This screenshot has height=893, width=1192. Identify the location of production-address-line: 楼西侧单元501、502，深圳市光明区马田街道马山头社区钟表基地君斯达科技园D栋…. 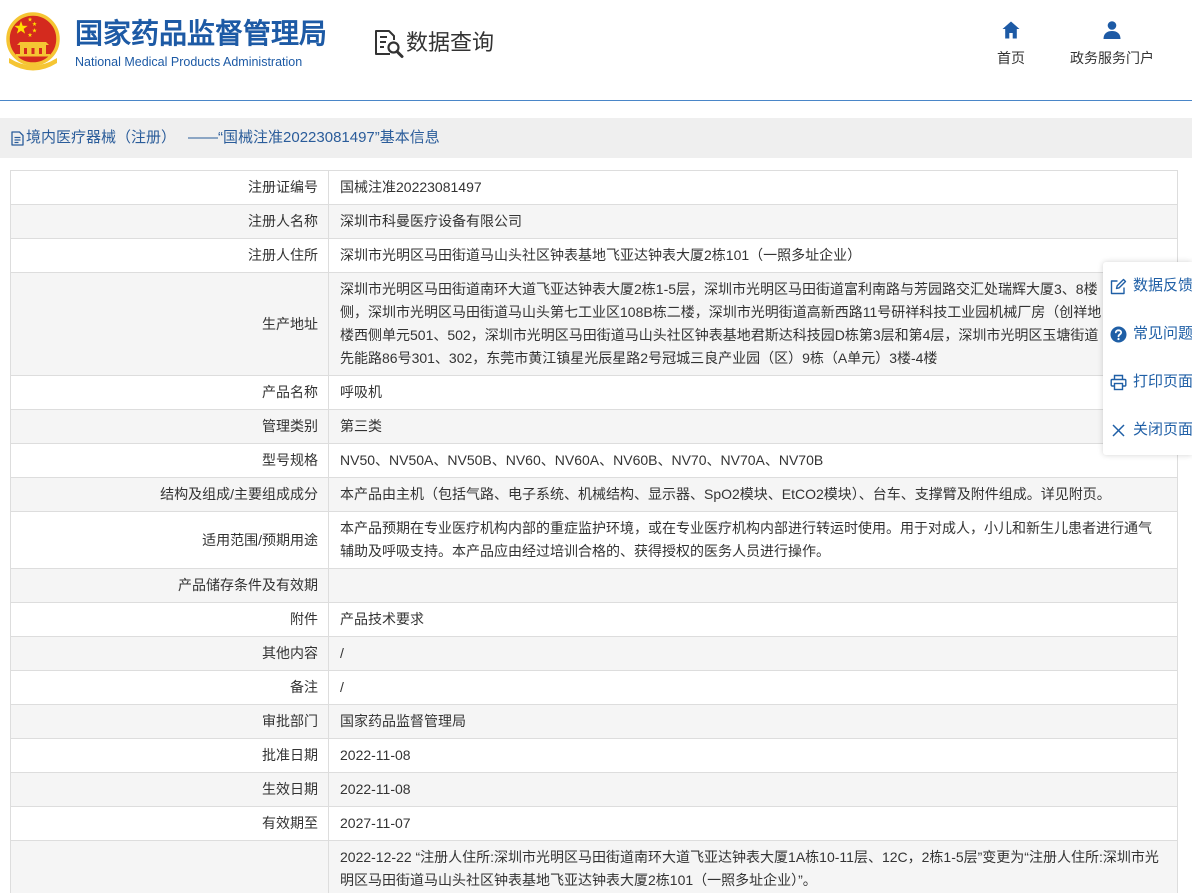
(719, 335).